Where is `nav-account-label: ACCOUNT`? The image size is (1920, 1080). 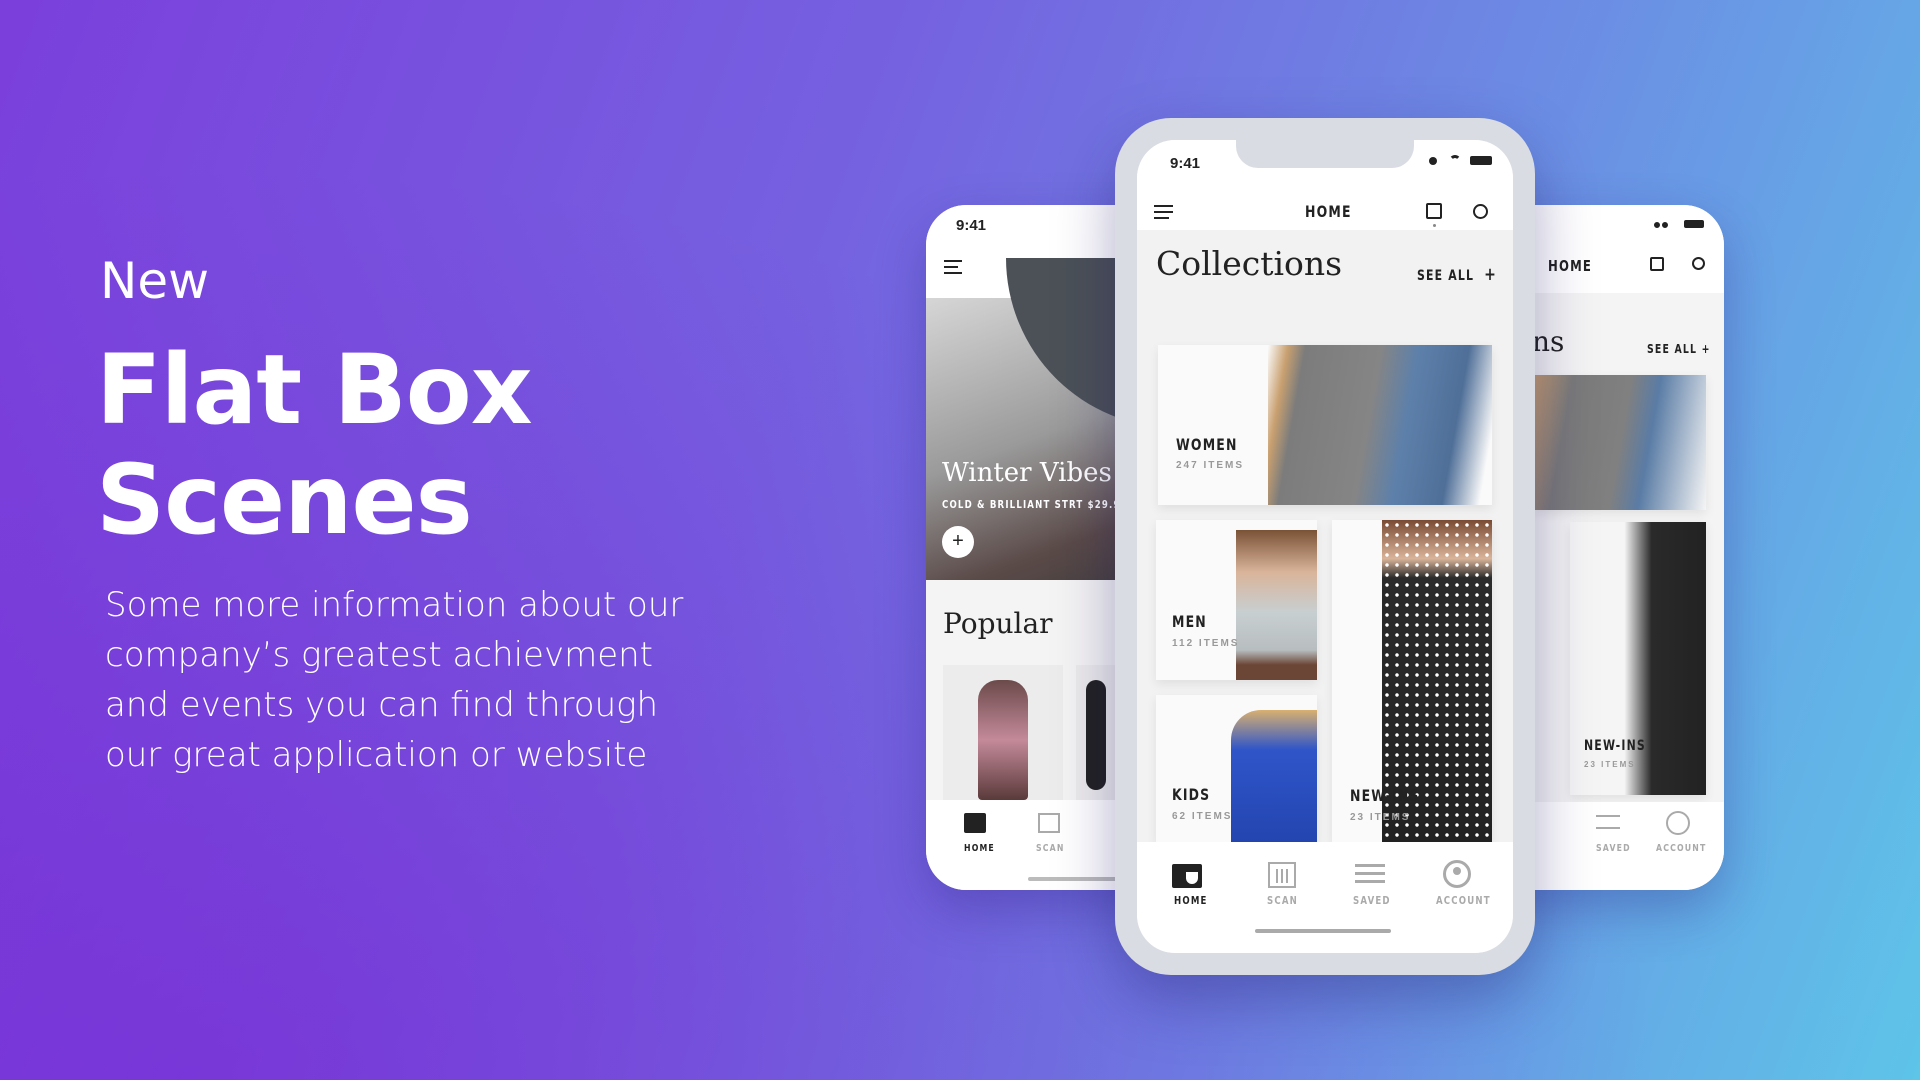
nav-account-label: ACCOUNT is located at coordinates (1463, 900).